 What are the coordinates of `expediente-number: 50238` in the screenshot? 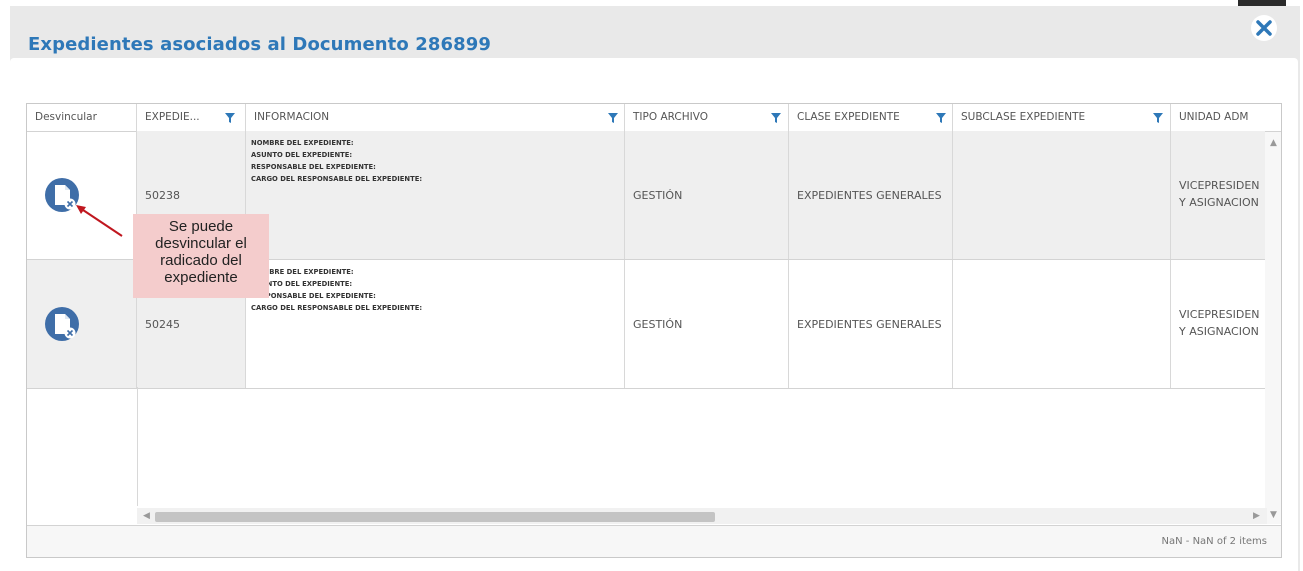 It's located at (162, 195).